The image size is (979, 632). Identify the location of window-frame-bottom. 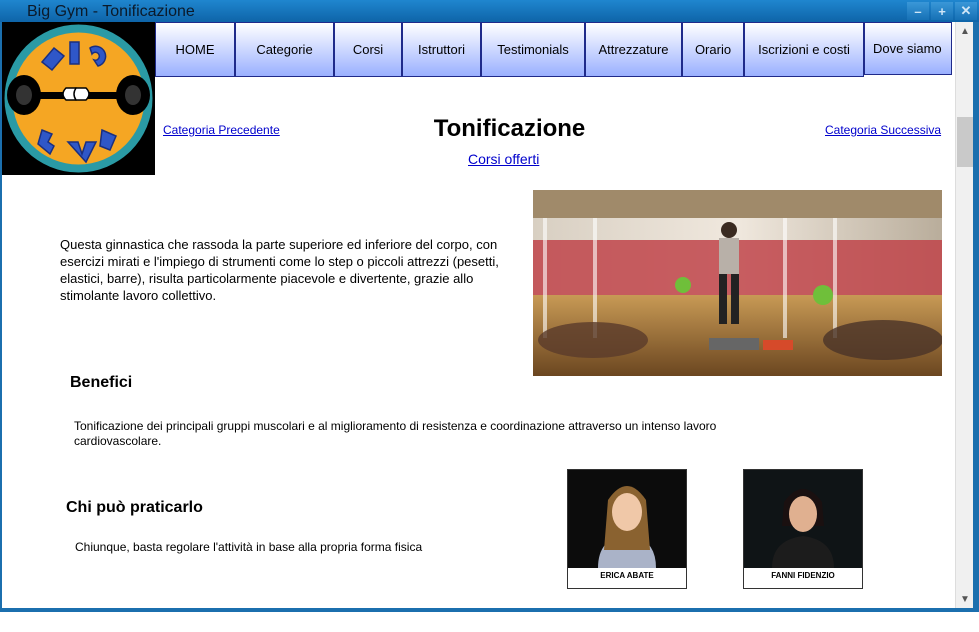
(489, 620).